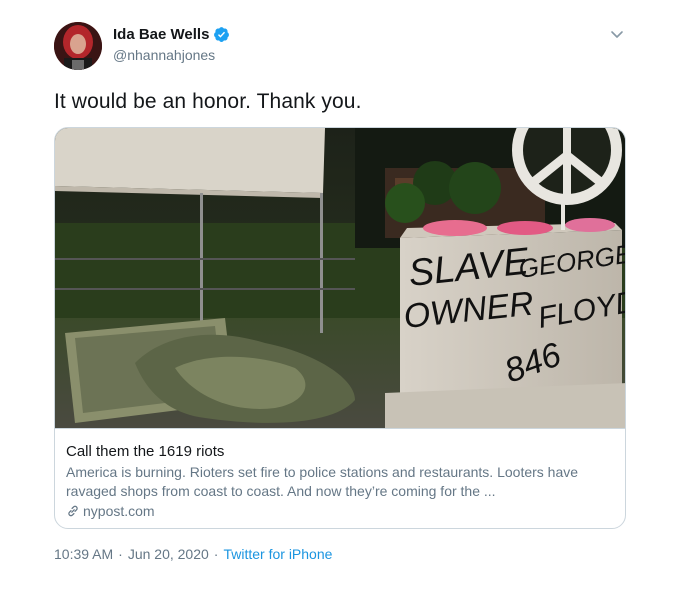  Describe the element at coordinates (83, 554) in the screenshot. I see `tweet-time: 10:39 AM` at that location.